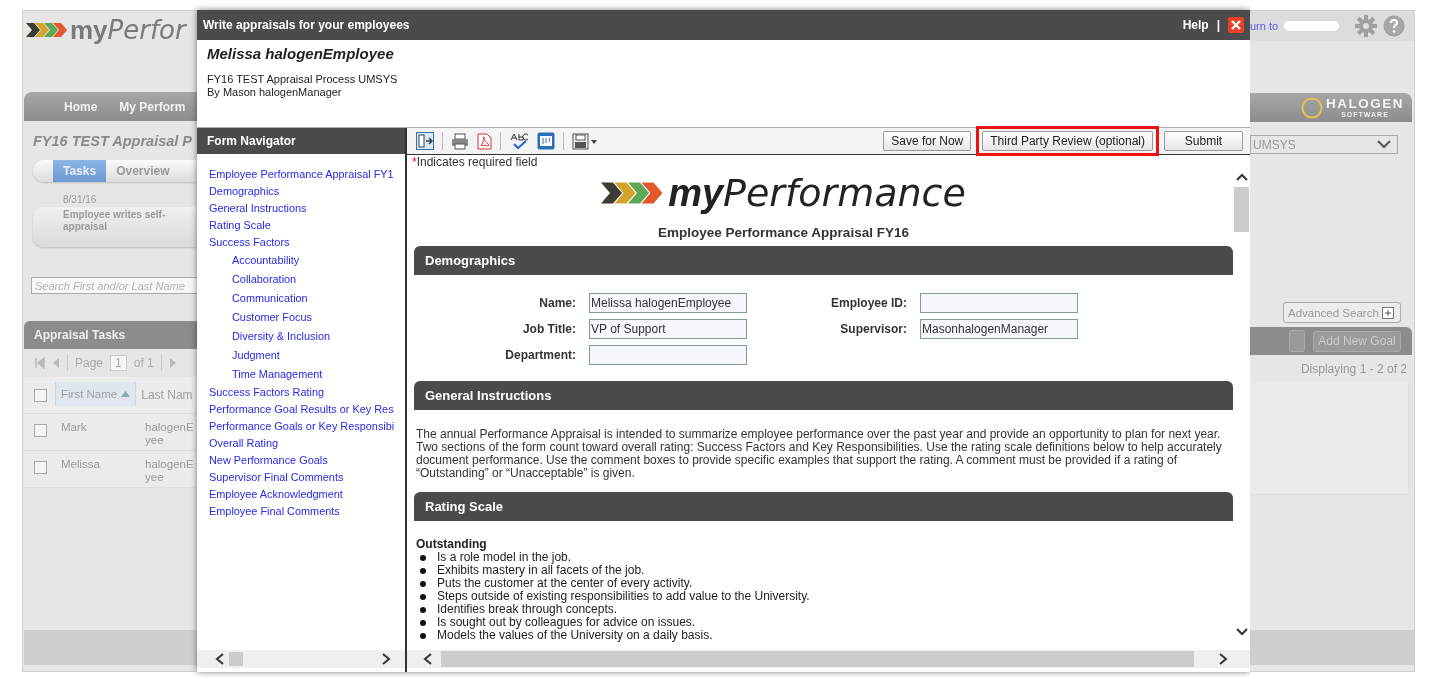 This screenshot has width=1445, height=679. Describe the element at coordinates (668, 329) in the screenshot. I see `text-field: VP of Support` at that location.